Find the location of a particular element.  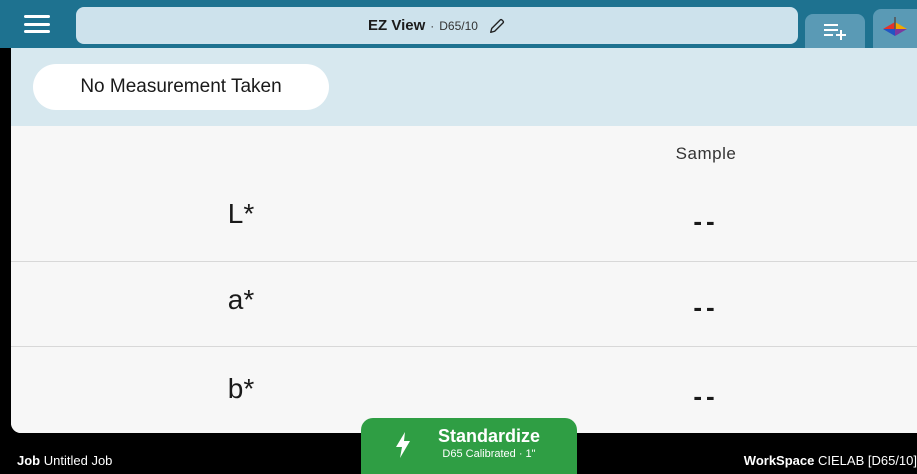

sample-column-header: Sample is located at coordinates (706, 153).